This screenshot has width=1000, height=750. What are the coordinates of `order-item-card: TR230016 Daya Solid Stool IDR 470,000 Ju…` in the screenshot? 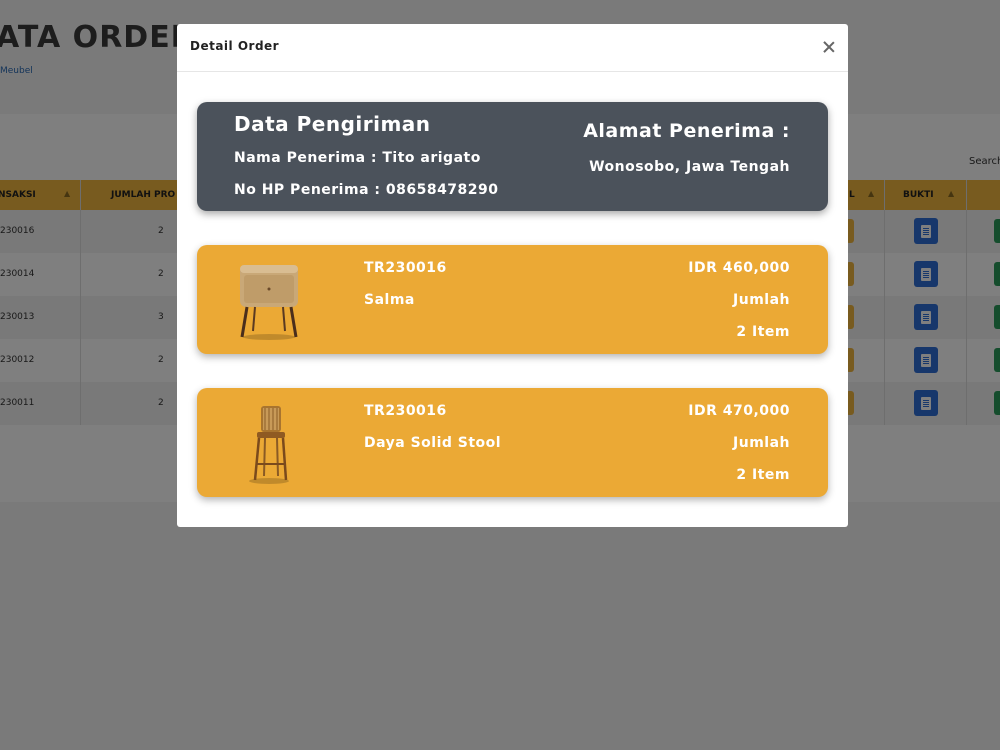 It's located at (512, 442).